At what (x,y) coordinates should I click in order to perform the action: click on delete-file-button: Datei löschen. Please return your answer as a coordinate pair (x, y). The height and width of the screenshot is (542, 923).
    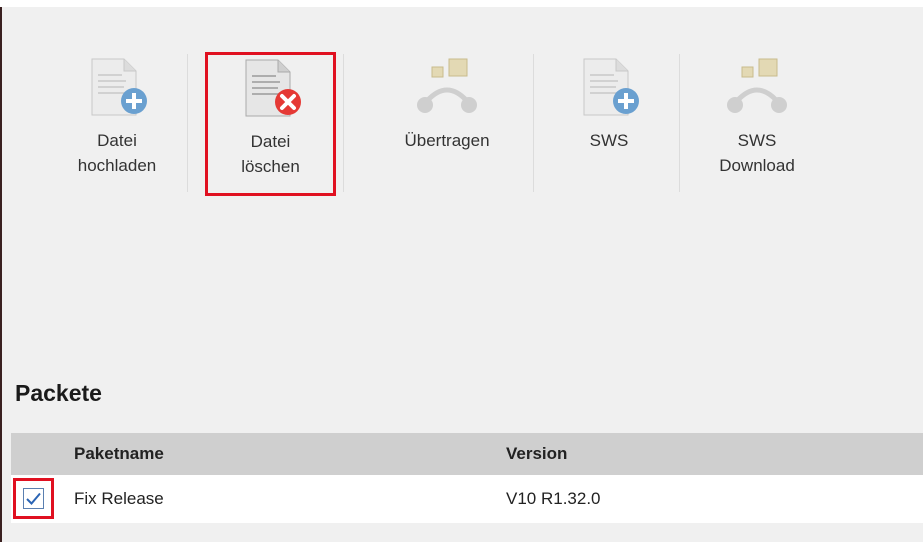
    Looking at the image, I should click on (270, 124).